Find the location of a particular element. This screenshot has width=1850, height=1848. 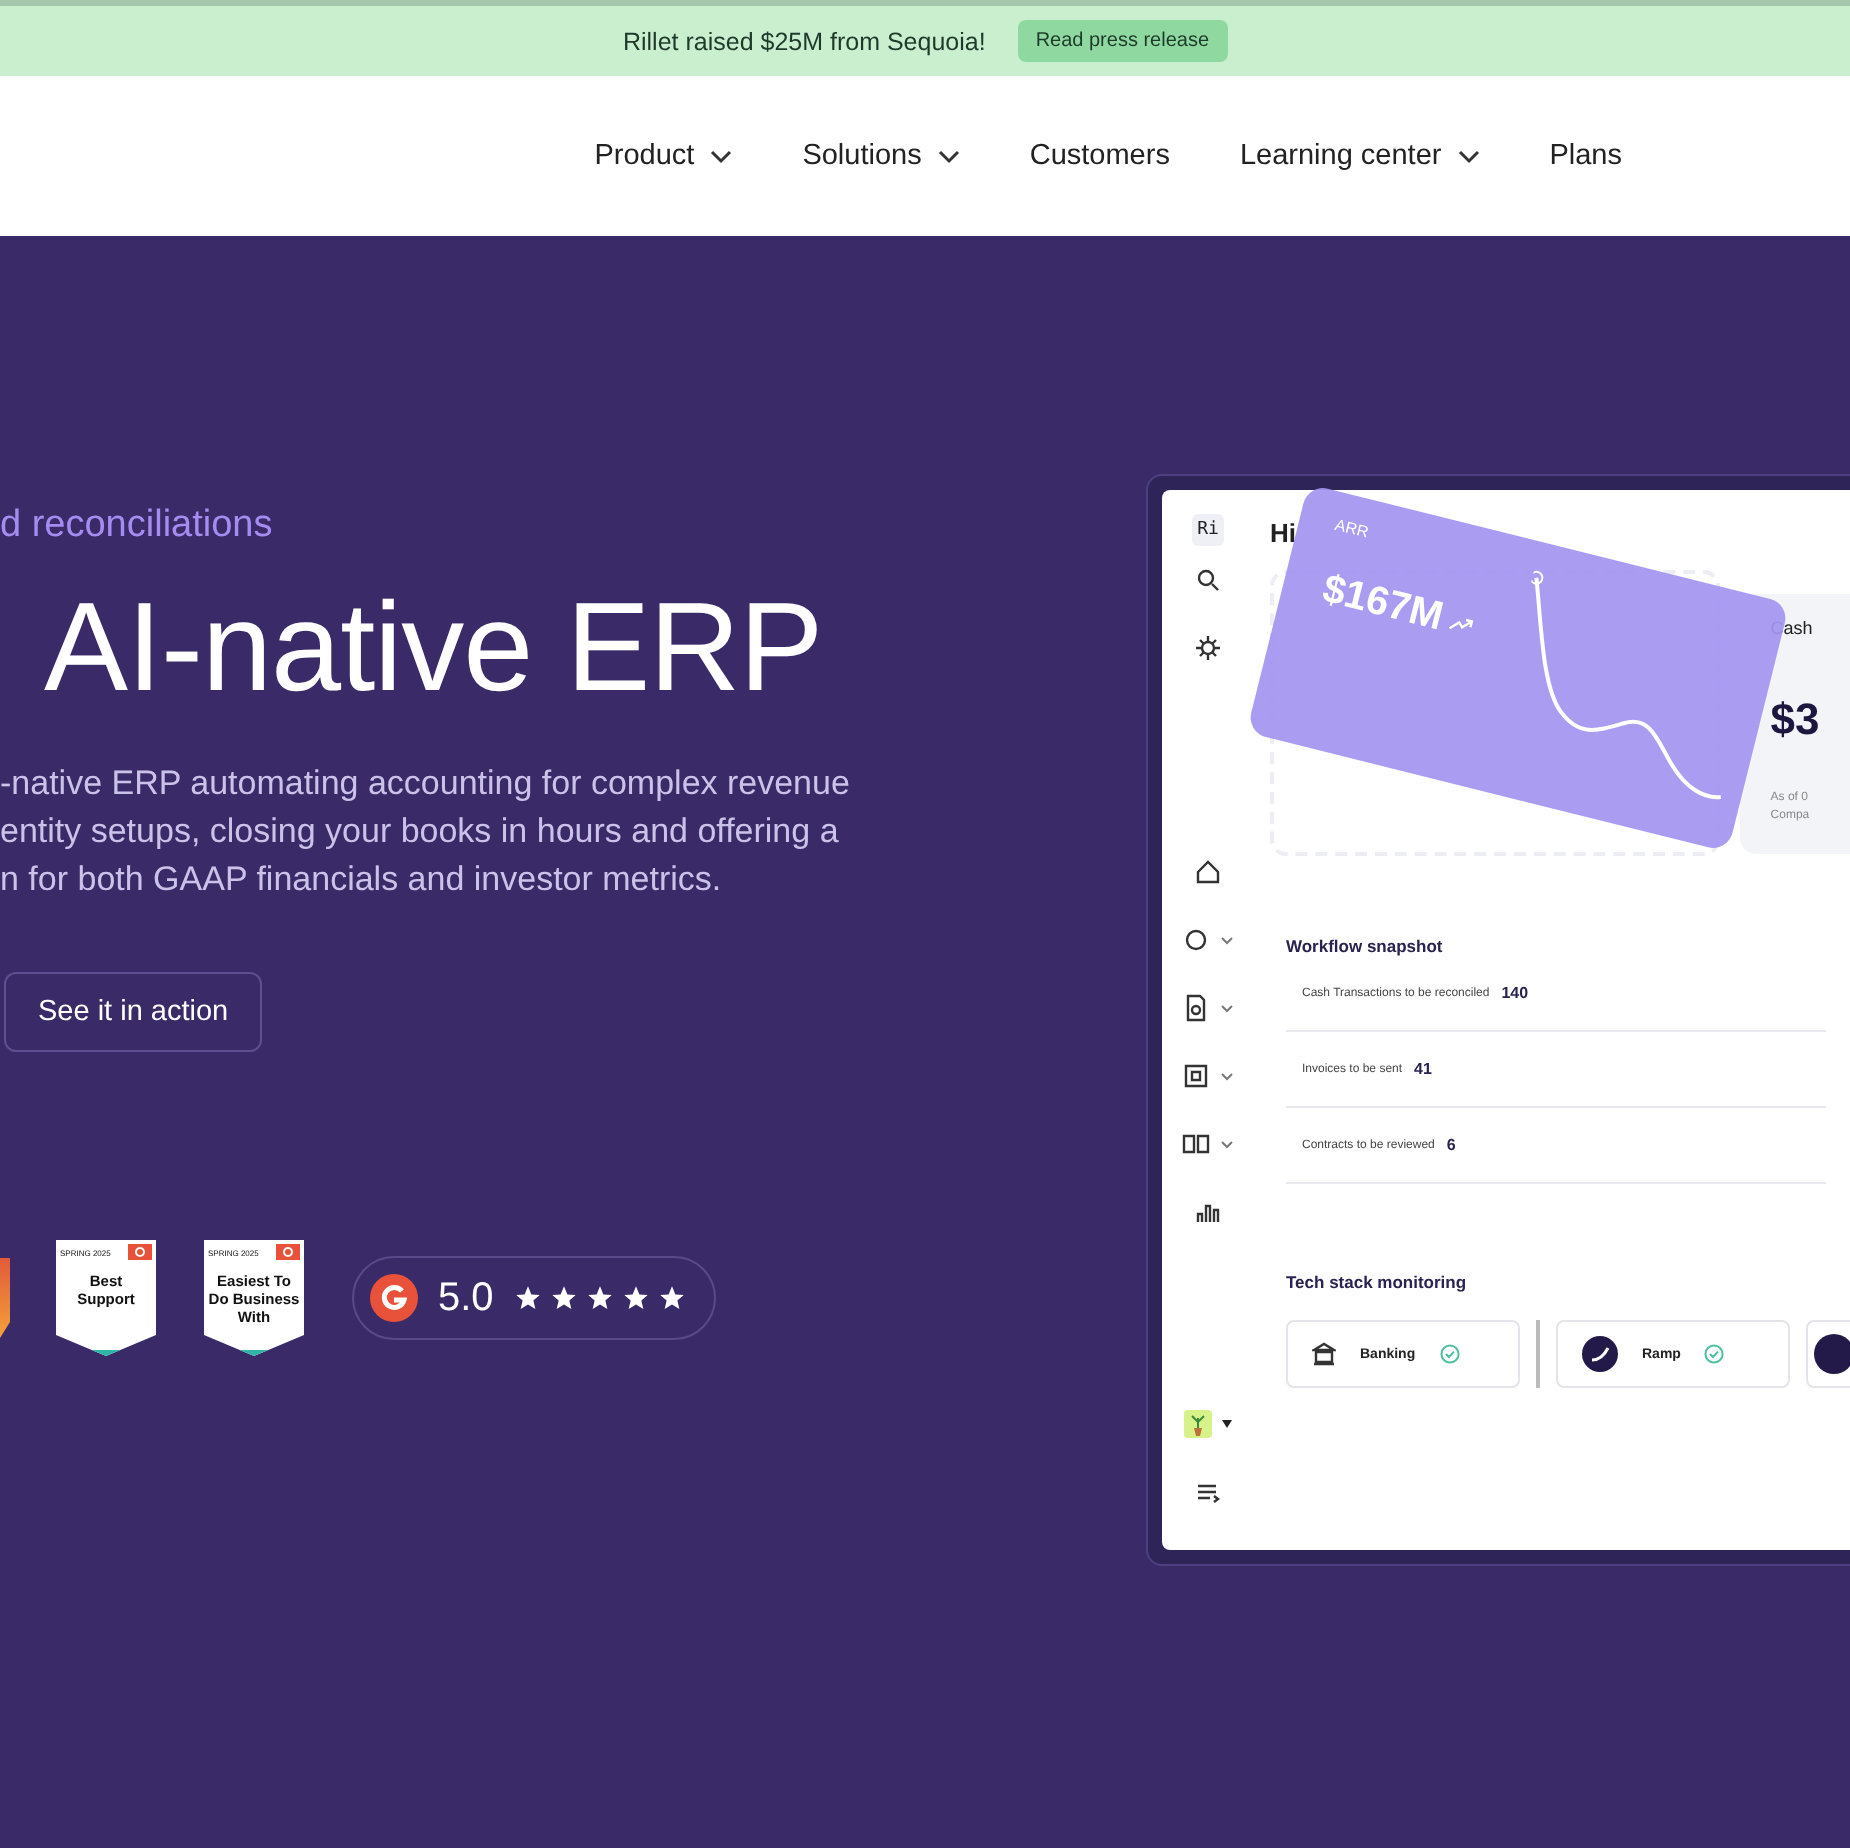

section-title: Workflow snapshot is located at coordinates (1365, 946).